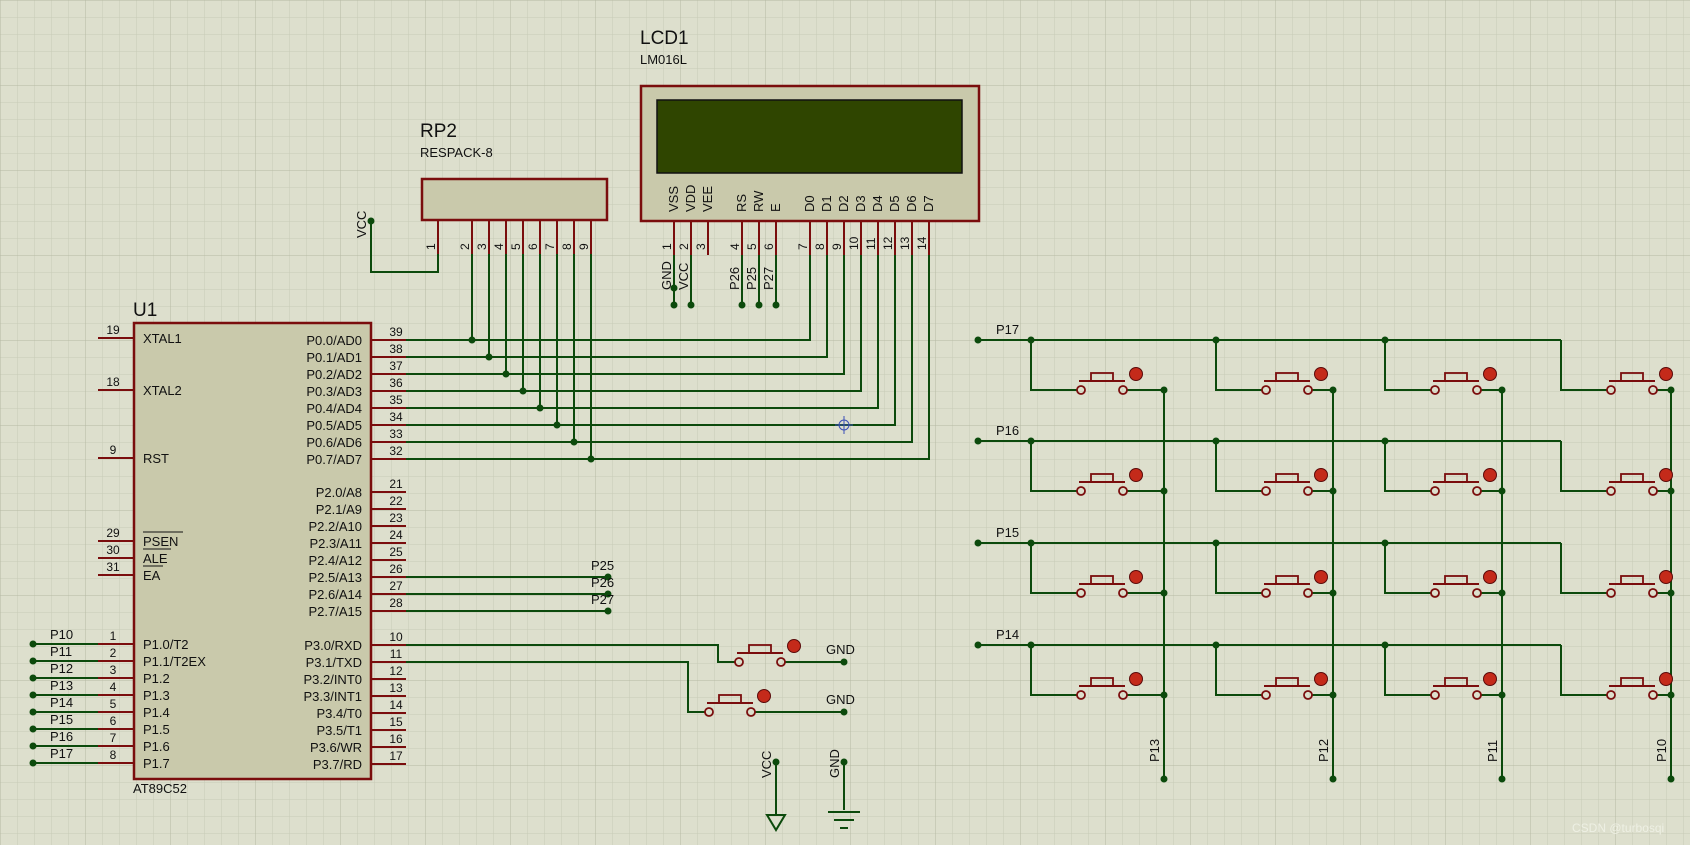 The height and width of the screenshot is (845, 1690). What do you see at coordinates (145, 310) in the screenshot?
I see `u1-ref-label: U1` at bounding box center [145, 310].